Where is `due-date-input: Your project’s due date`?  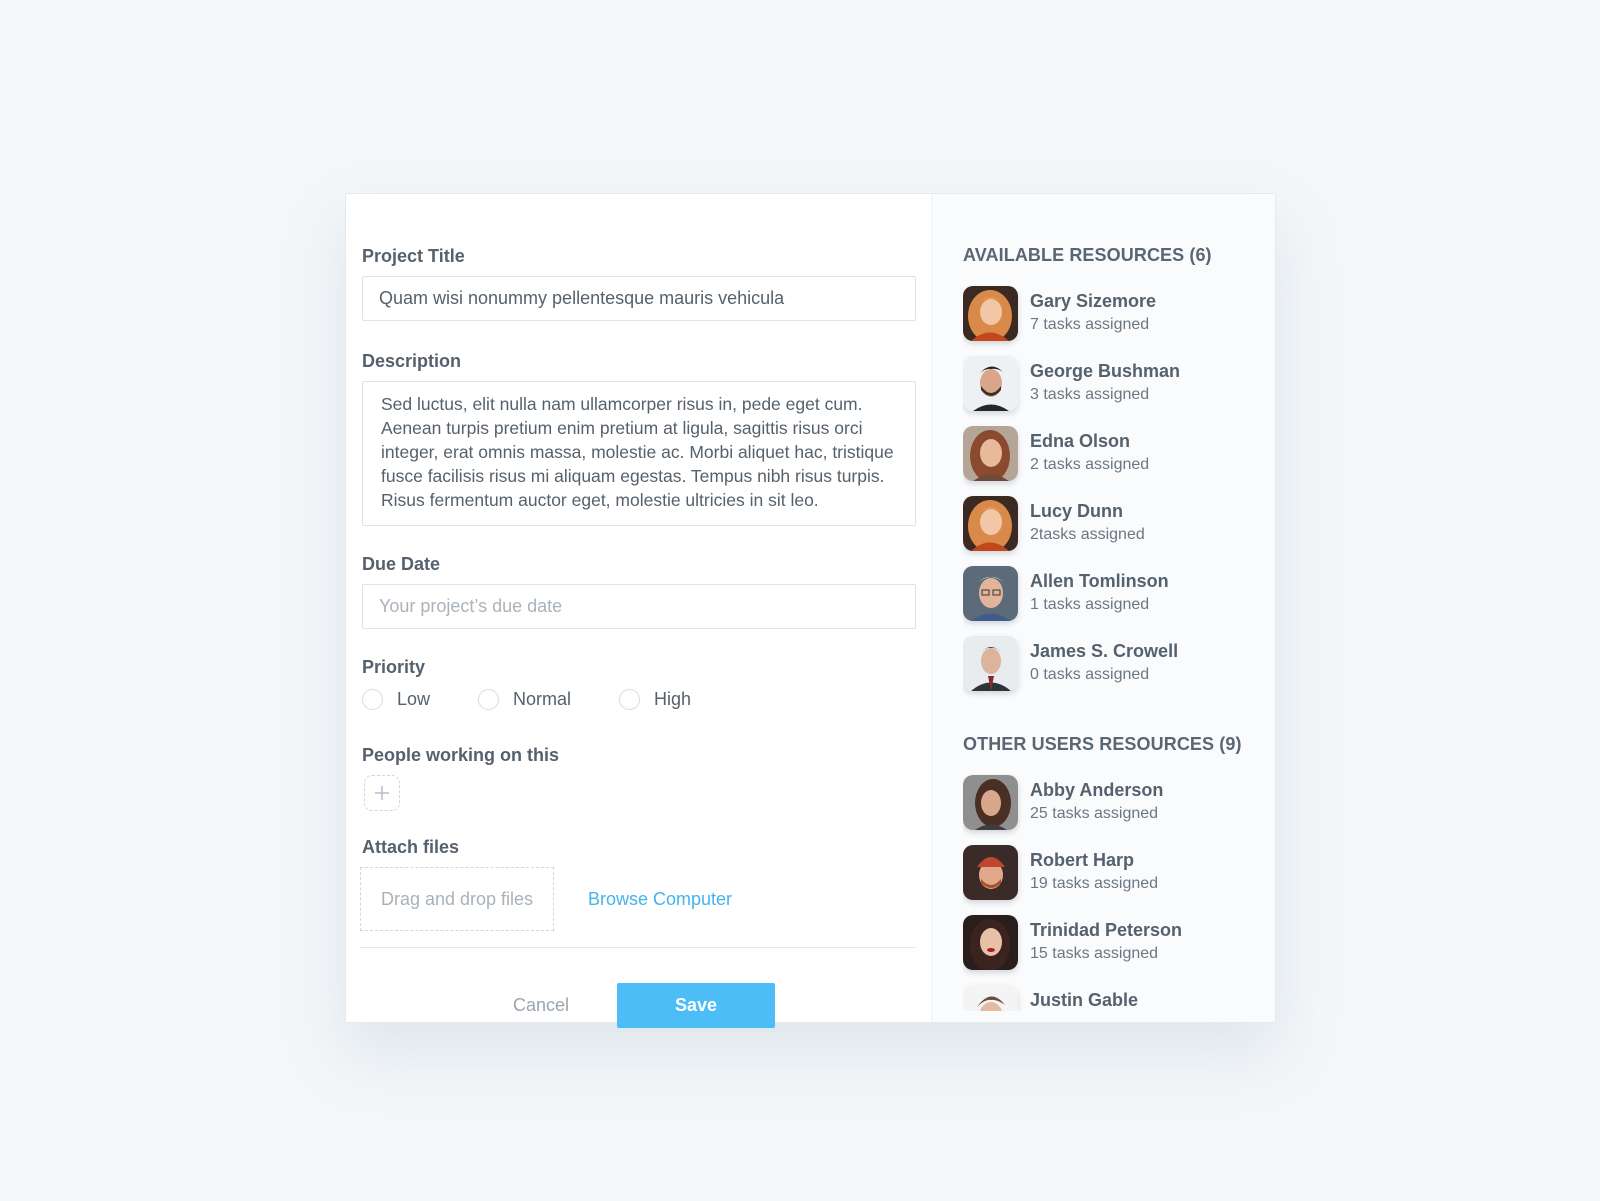 due-date-input: Your project’s due date is located at coordinates (639, 606).